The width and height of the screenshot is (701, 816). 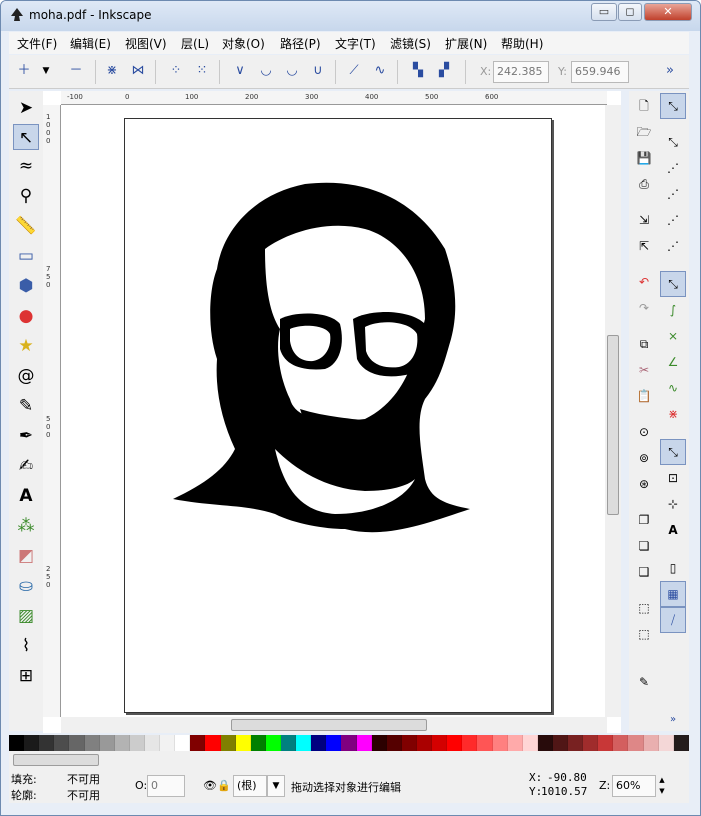 What do you see at coordinates (634, 786) in the screenshot?
I see `zoom-input: 60%` at bounding box center [634, 786].